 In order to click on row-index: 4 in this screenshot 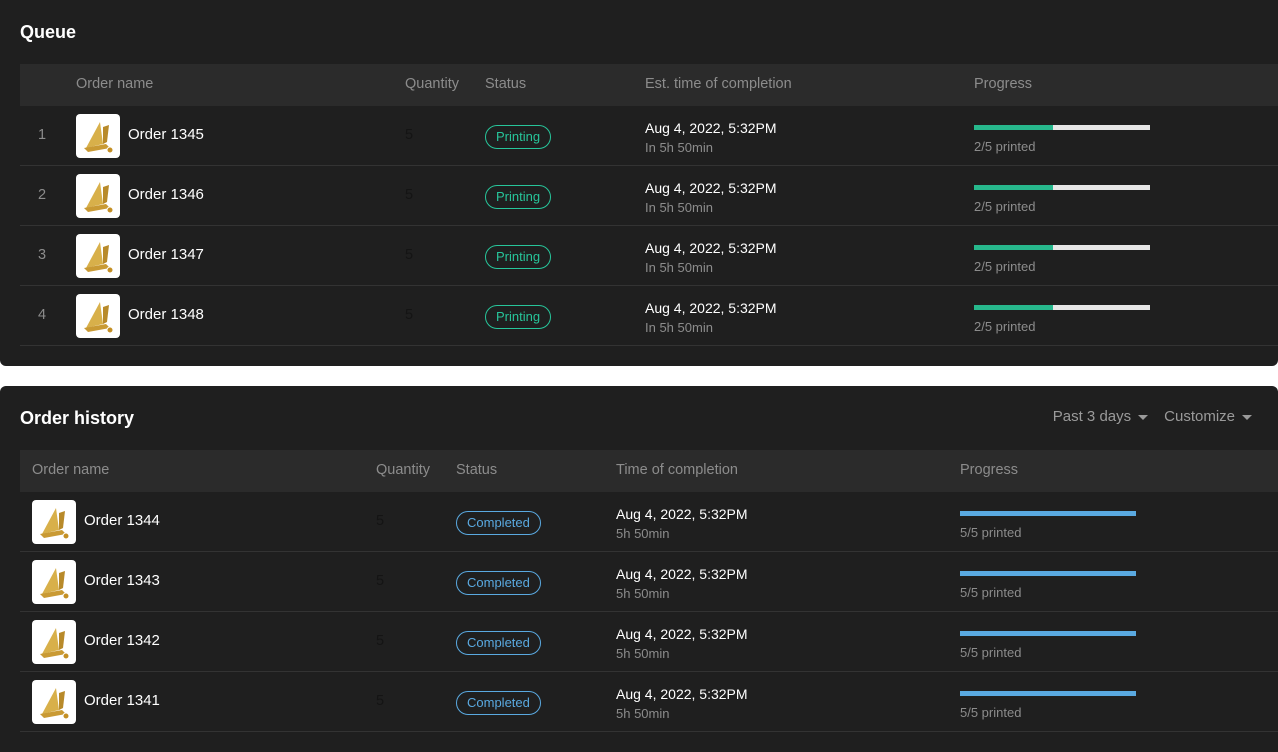, I will do `click(42, 315)`.